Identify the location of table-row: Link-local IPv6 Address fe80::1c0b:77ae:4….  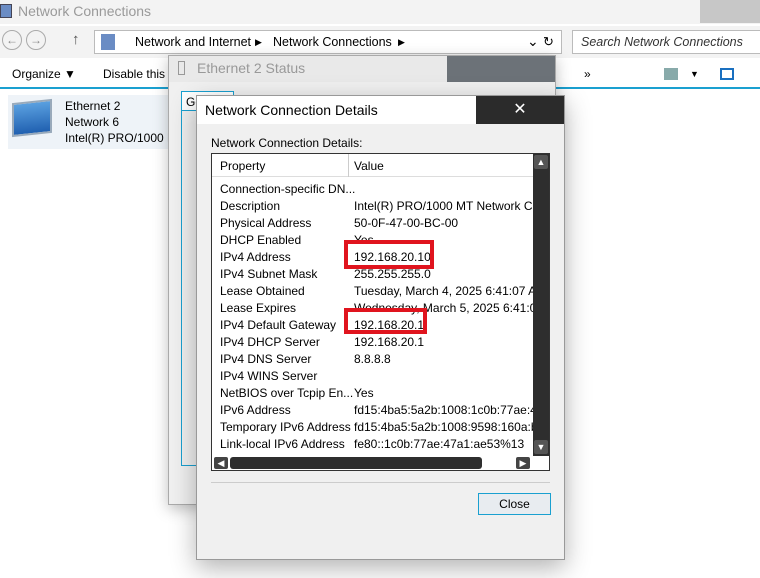
(373, 444).